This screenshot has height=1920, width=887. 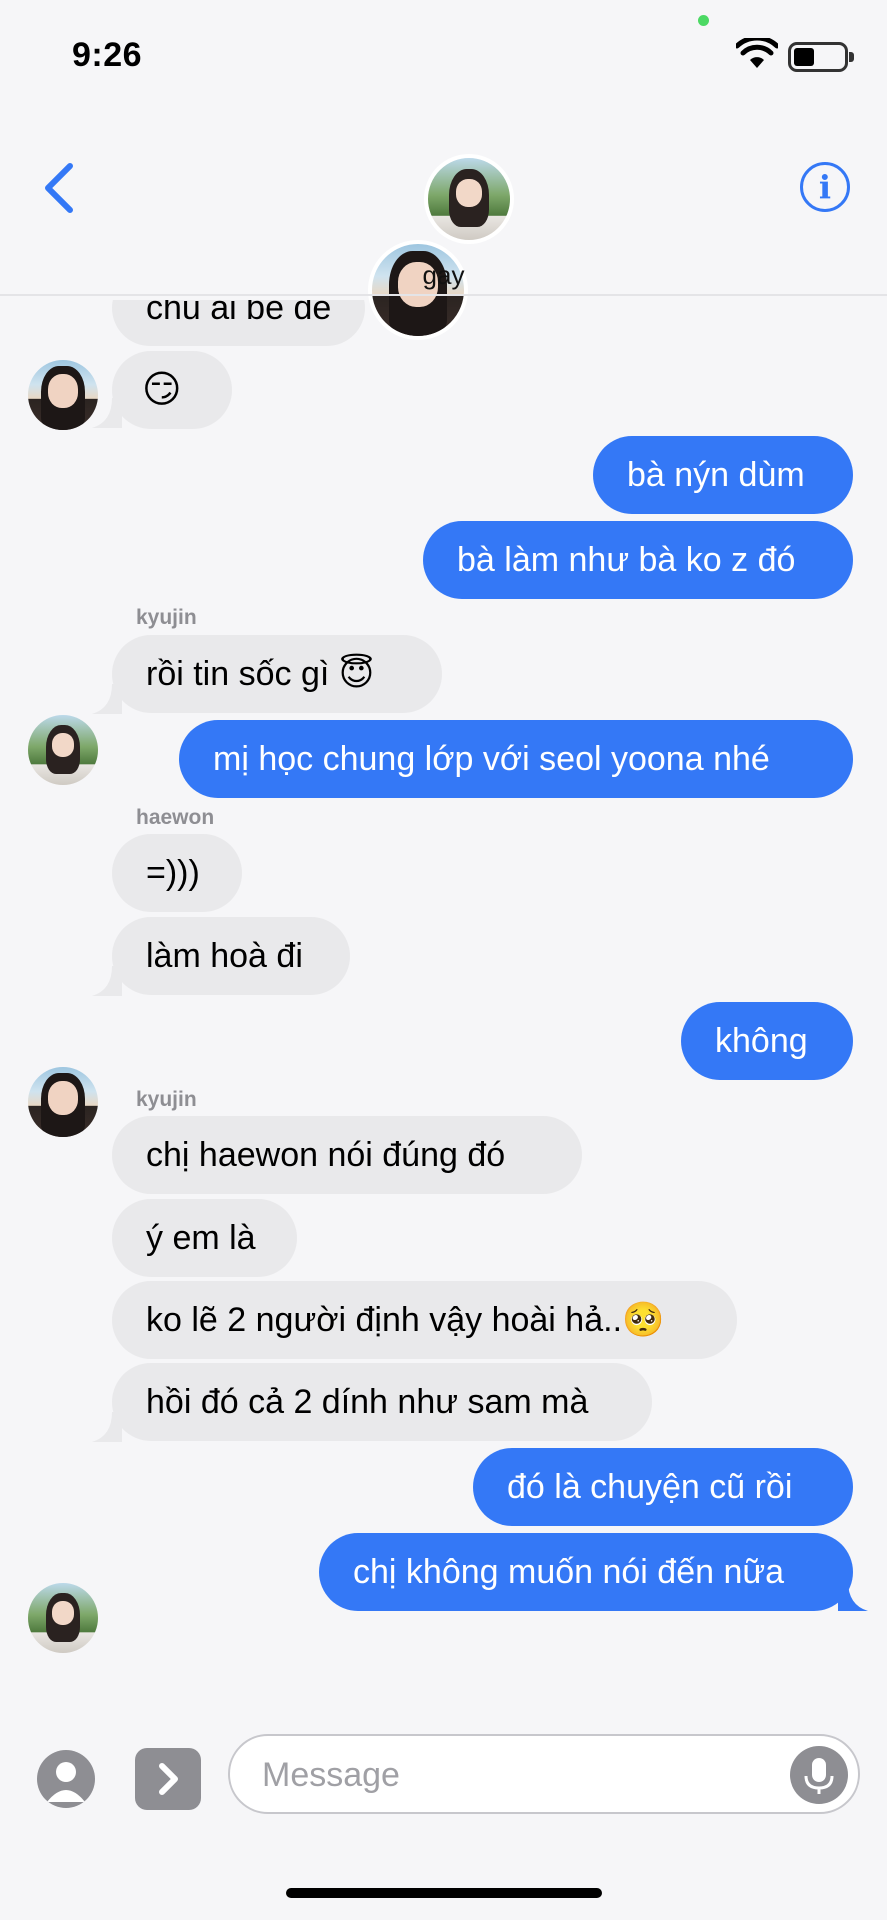 What do you see at coordinates (444, 1893) in the screenshot?
I see `home-indicator` at bounding box center [444, 1893].